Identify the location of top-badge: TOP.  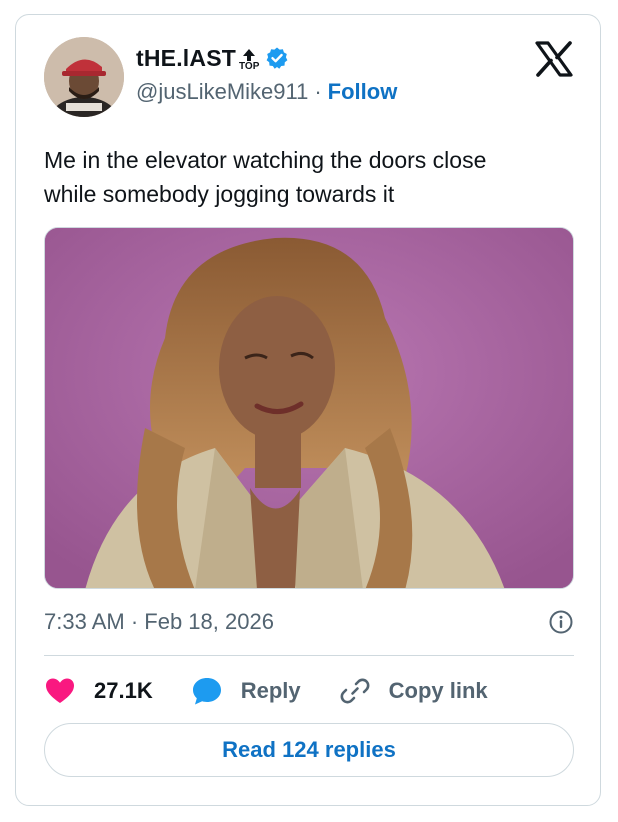
(249, 60).